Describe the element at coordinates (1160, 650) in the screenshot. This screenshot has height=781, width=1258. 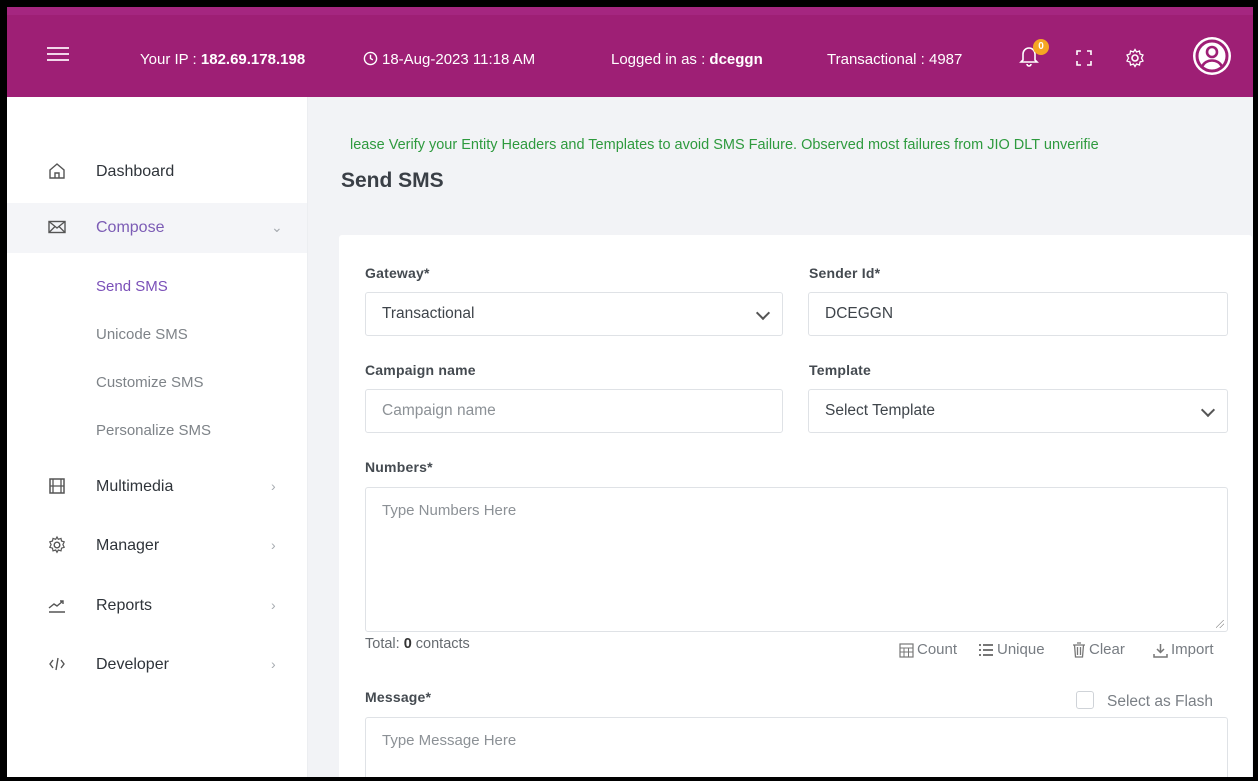
I see `import-icon` at that location.